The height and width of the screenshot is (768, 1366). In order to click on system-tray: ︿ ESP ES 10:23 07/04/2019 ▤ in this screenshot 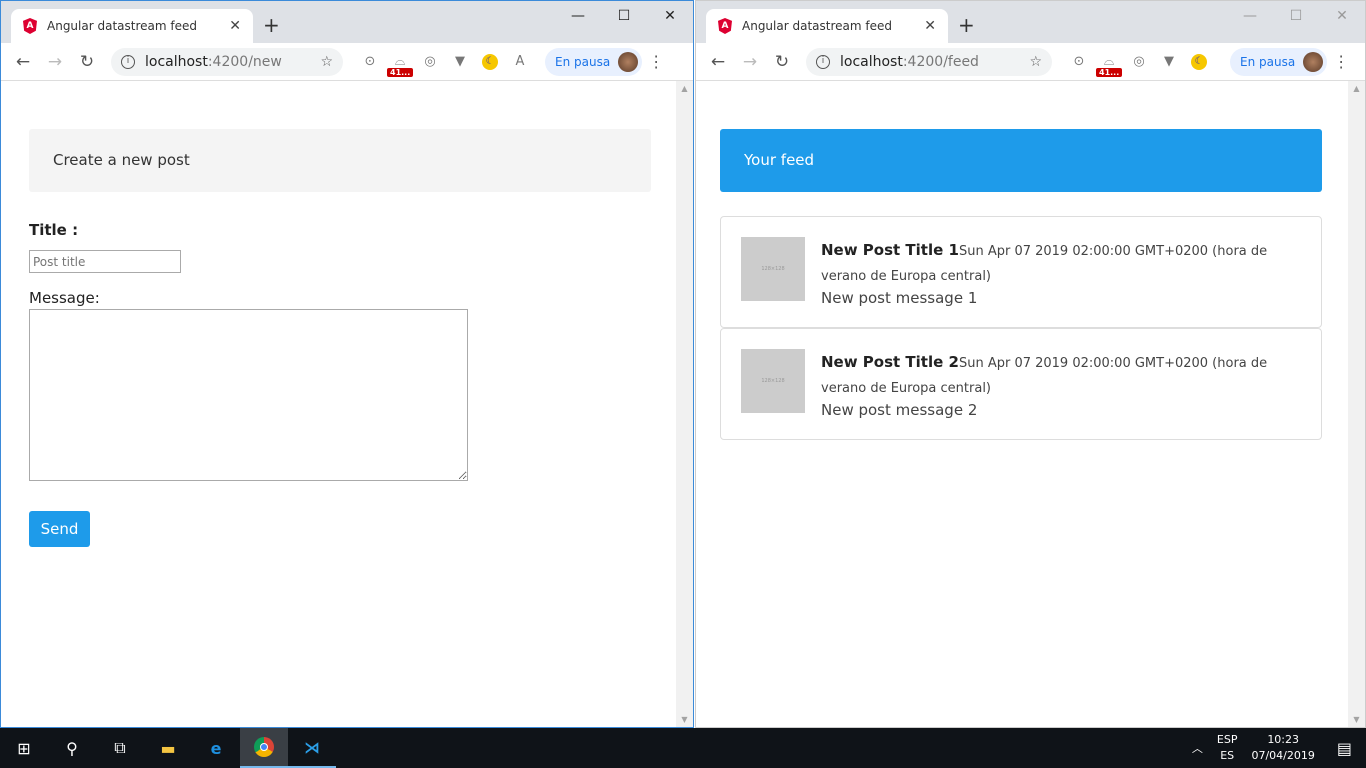, I will do `click(1279, 748)`.